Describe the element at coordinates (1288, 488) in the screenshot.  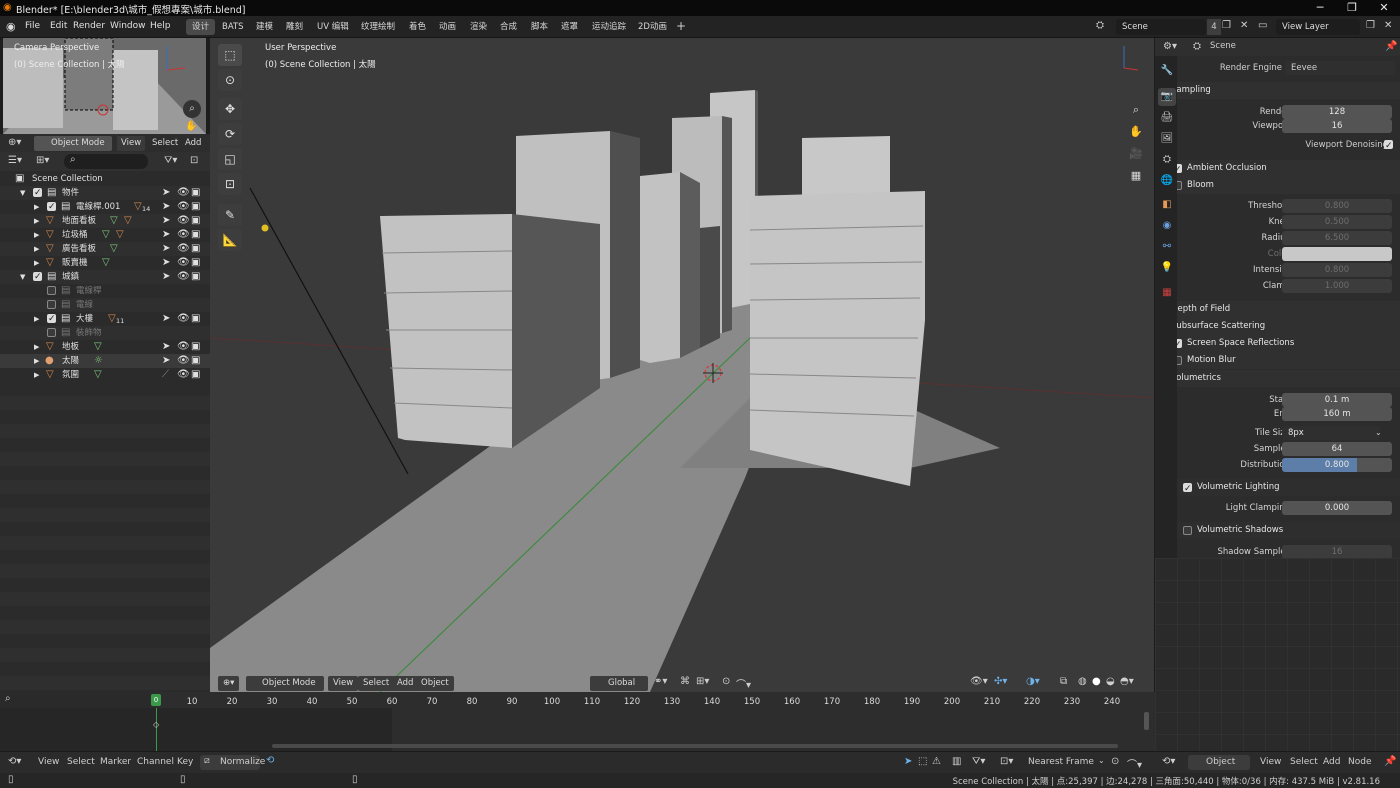
I see `volumetric-lighting-section: ▼ Volumetric Lighting` at that location.